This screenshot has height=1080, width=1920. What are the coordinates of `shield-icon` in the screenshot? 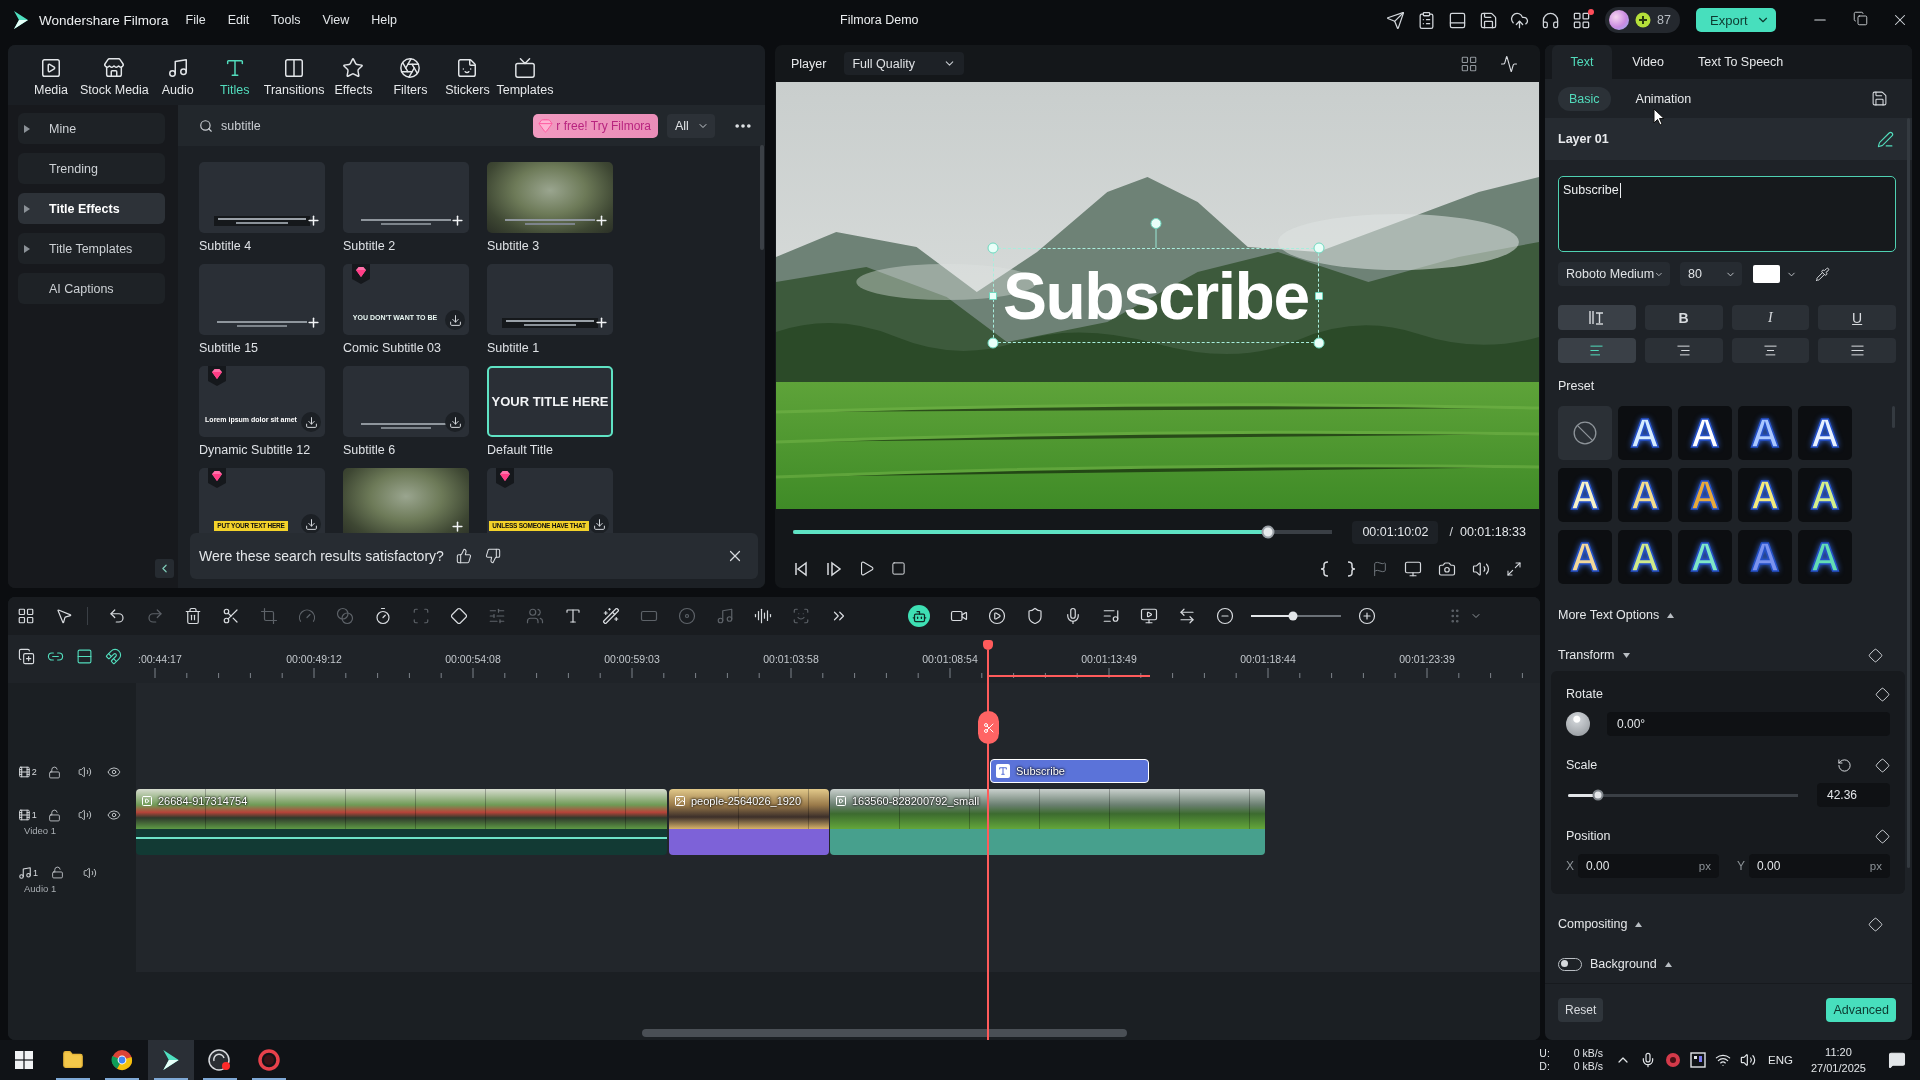 It's located at (1035, 616).